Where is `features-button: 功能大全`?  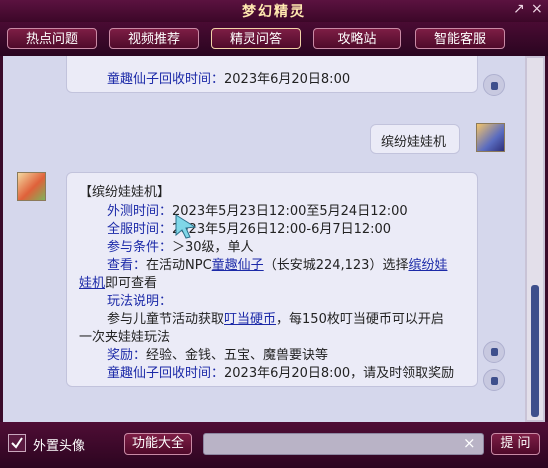 features-button: 功能大全 is located at coordinates (158, 444).